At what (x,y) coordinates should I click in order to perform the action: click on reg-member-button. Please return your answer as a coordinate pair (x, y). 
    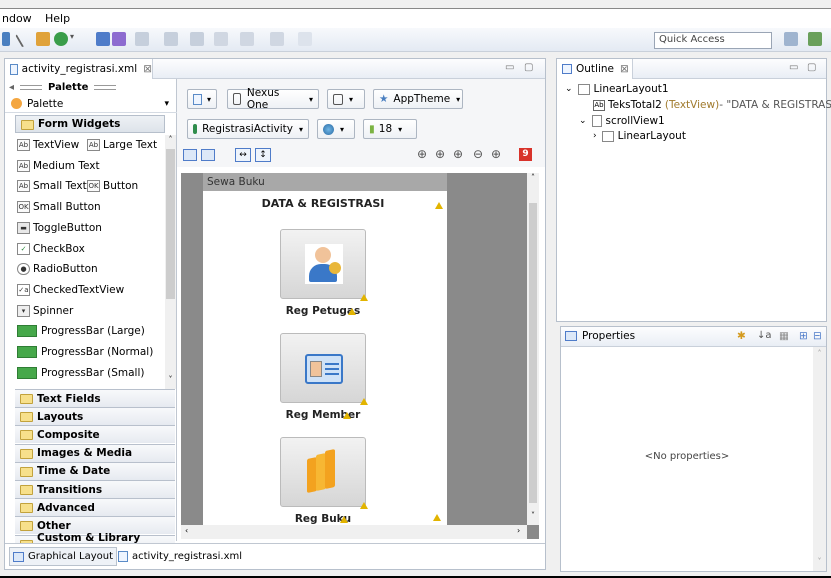
    Looking at the image, I should click on (323, 368).